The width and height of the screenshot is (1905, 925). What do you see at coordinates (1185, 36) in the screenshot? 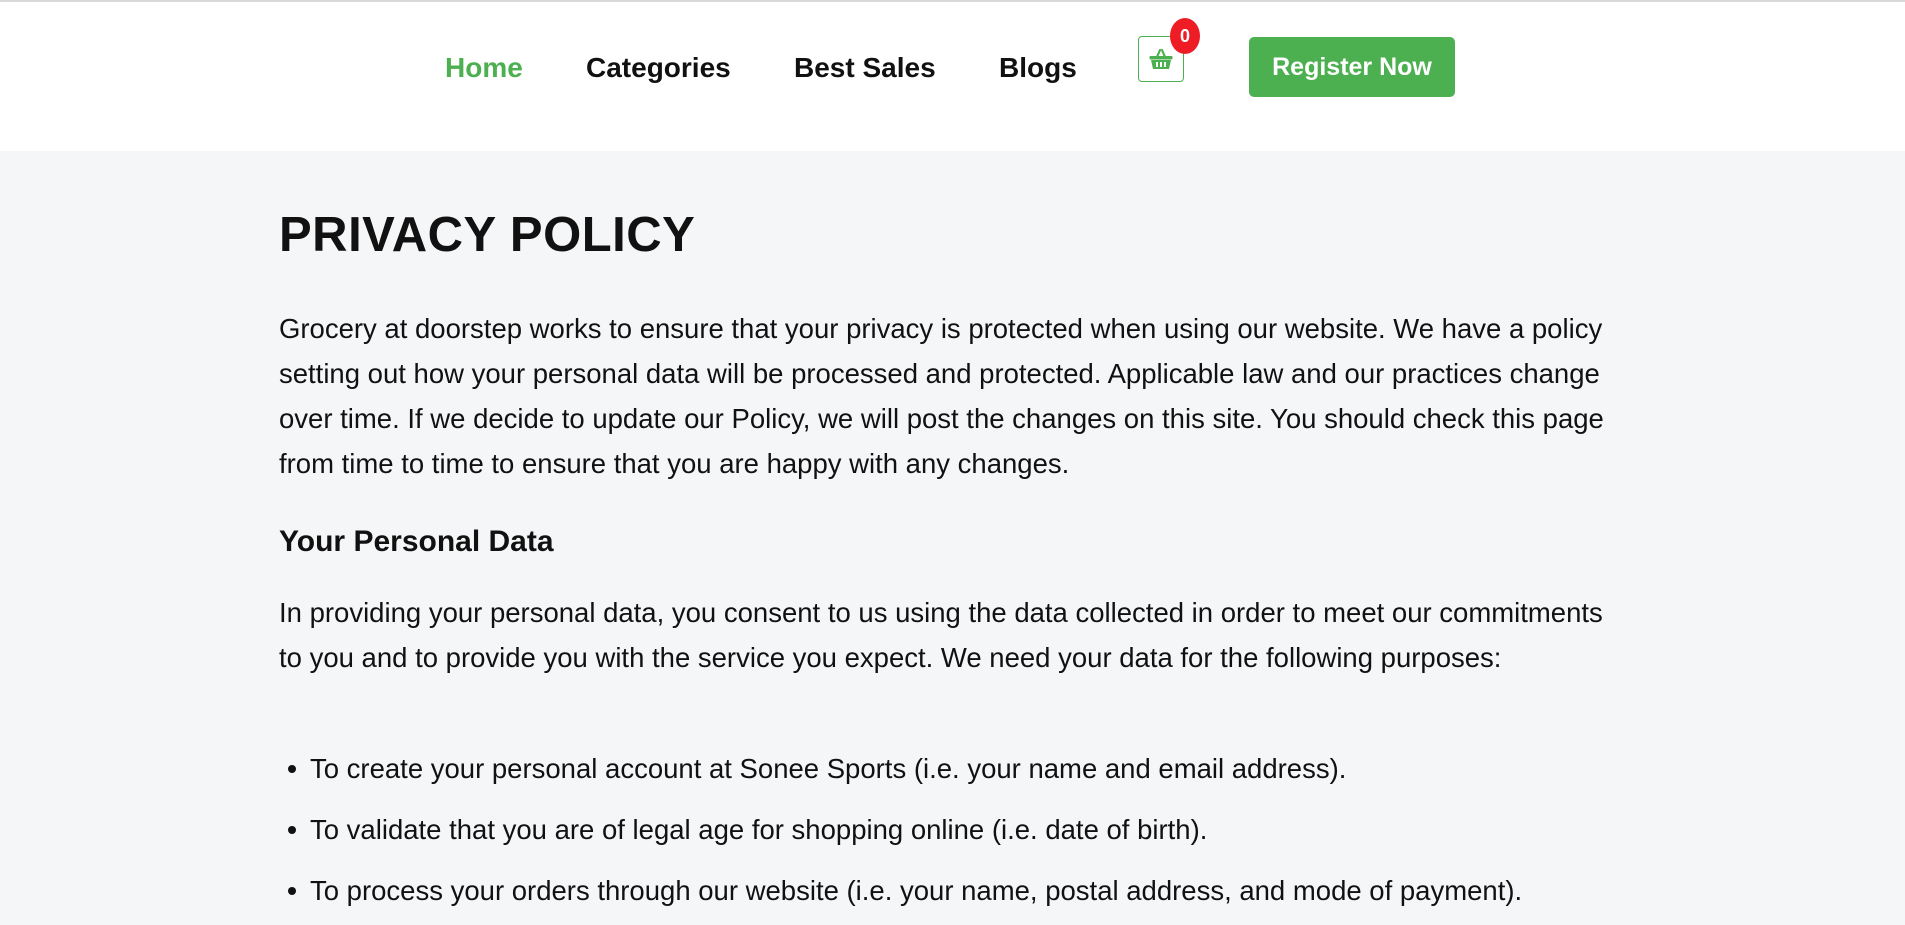
I see `cart-count-badge: 0` at bounding box center [1185, 36].